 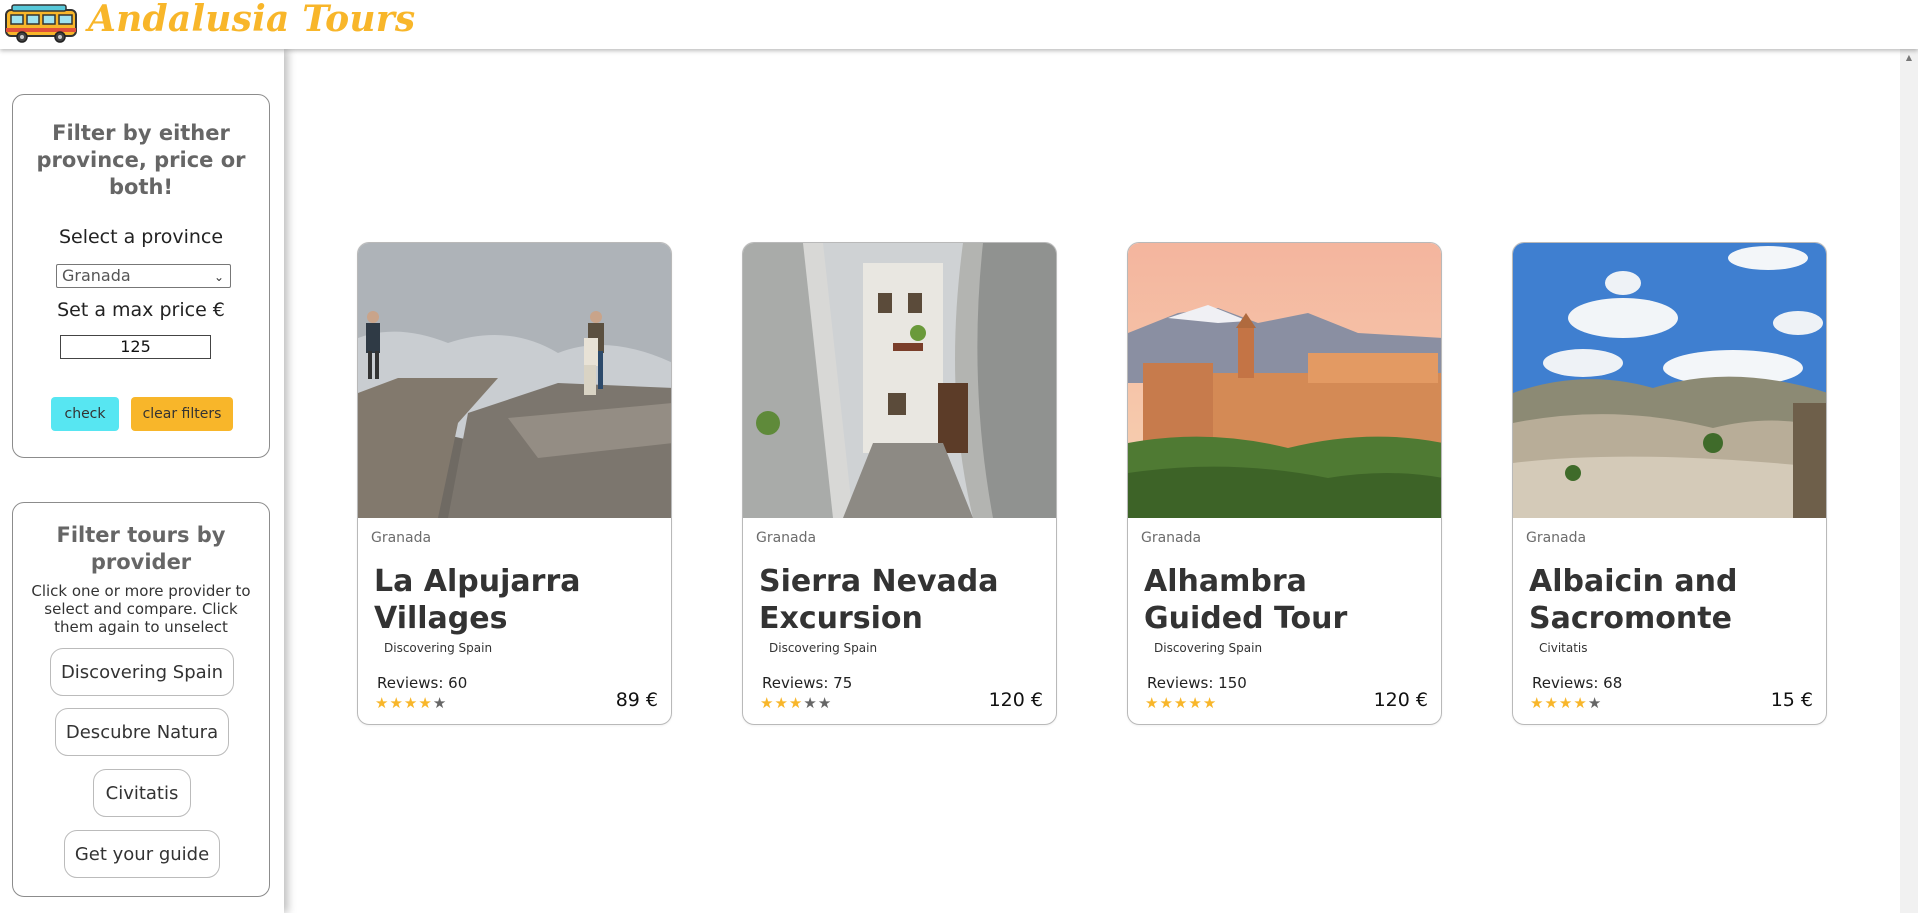 What do you see at coordinates (96, 275) in the screenshot?
I see `province-selected-value: Granada` at bounding box center [96, 275].